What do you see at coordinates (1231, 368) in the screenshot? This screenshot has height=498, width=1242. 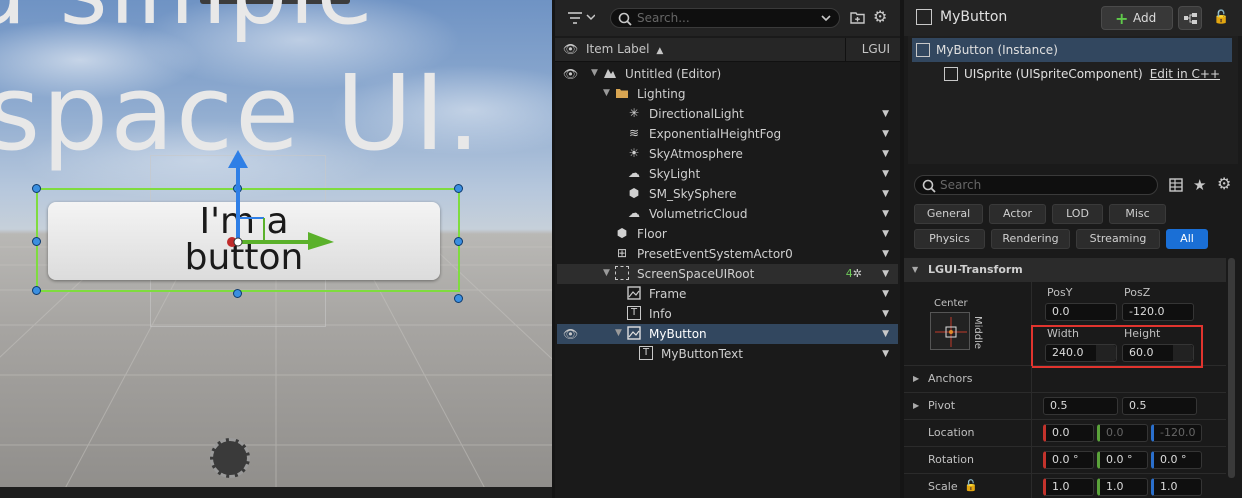 I see `details-scrollbar` at bounding box center [1231, 368].